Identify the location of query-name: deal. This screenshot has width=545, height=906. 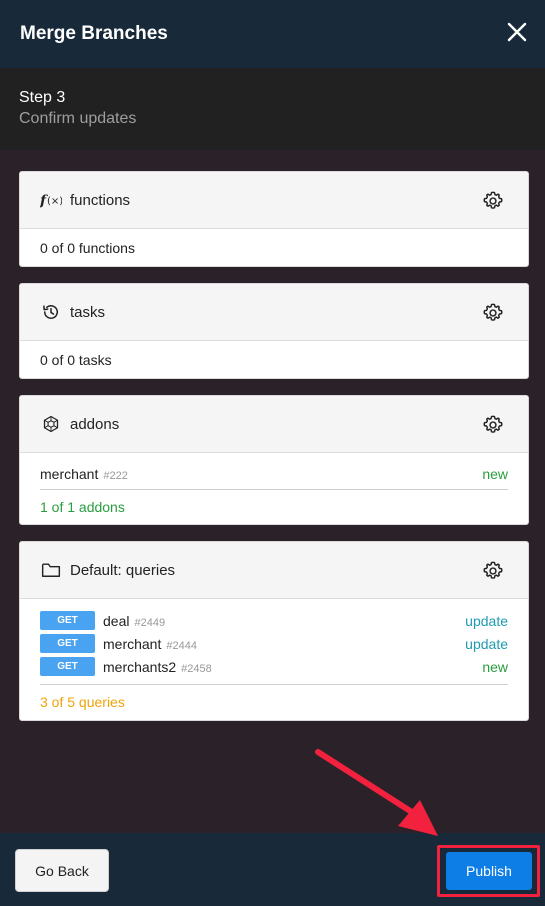
(116, 620).